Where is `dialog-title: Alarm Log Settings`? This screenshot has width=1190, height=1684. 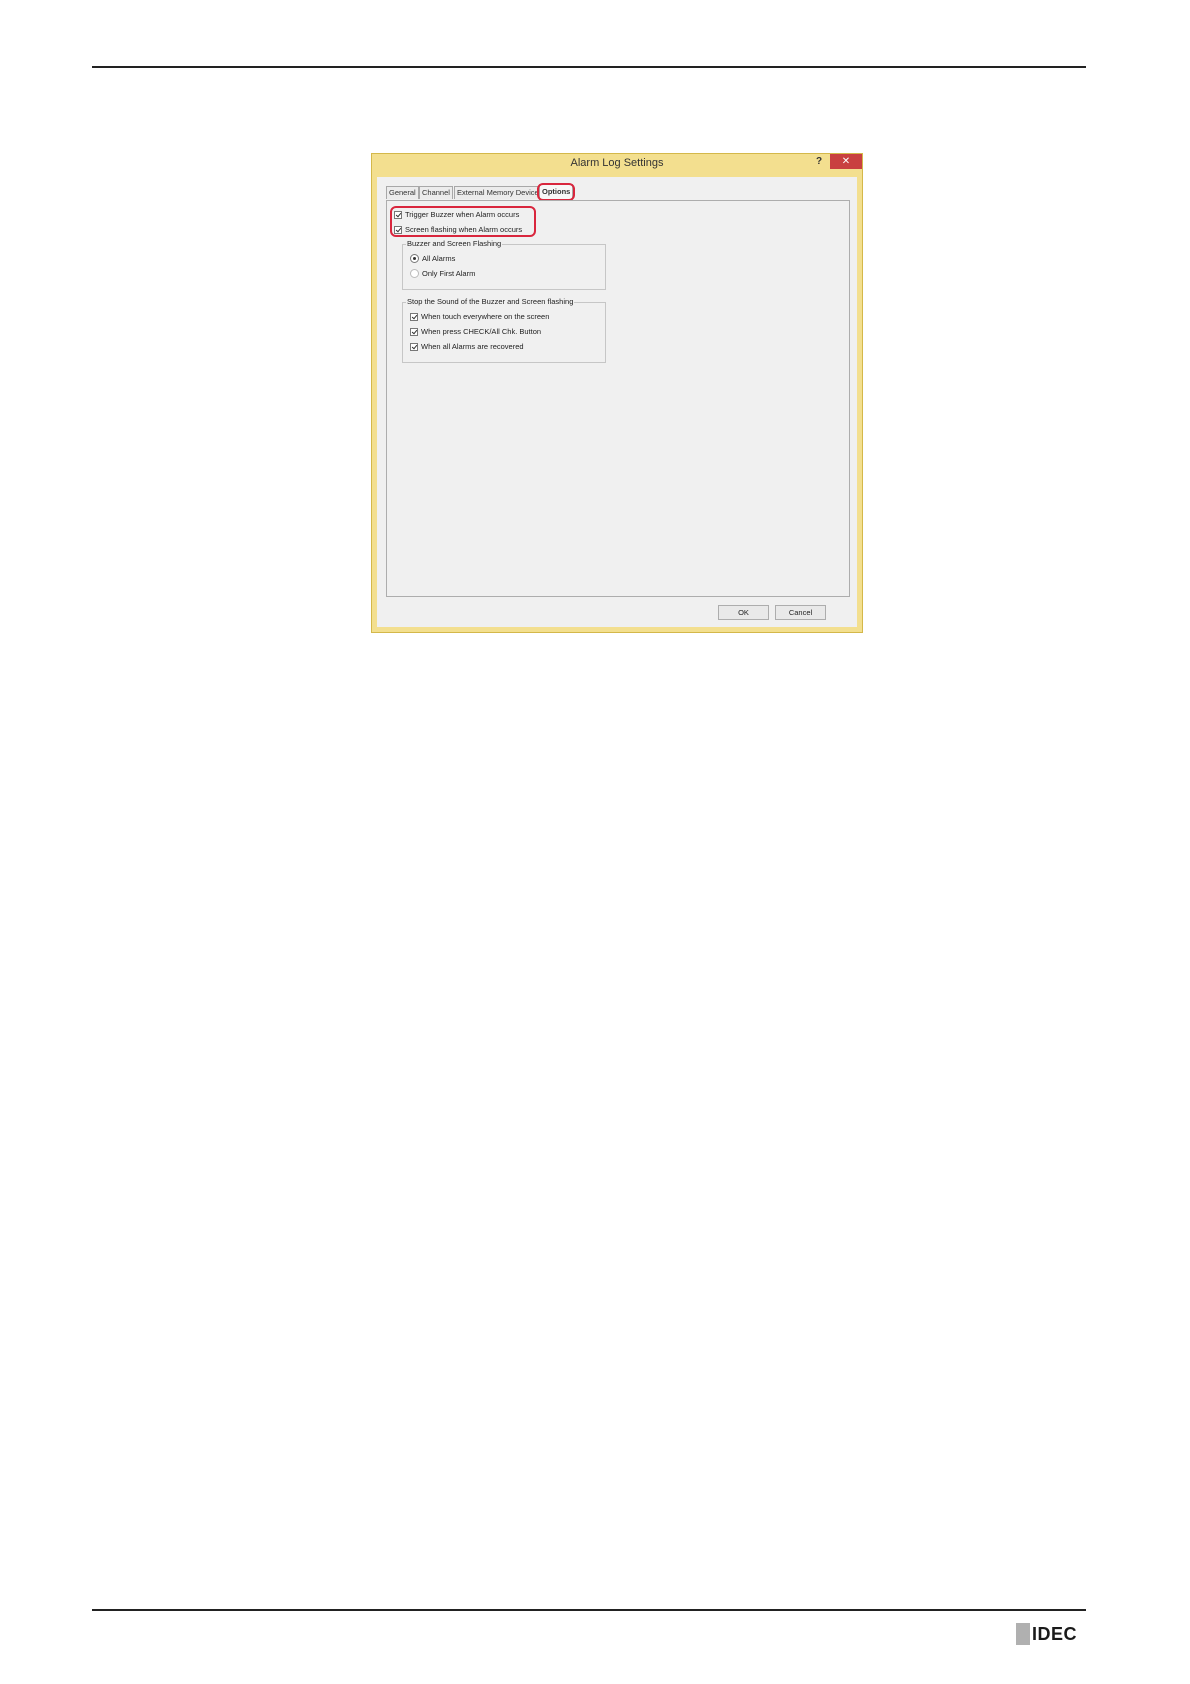
dialog-title: Alarm Log Settings is located at coordinates (617, 163).